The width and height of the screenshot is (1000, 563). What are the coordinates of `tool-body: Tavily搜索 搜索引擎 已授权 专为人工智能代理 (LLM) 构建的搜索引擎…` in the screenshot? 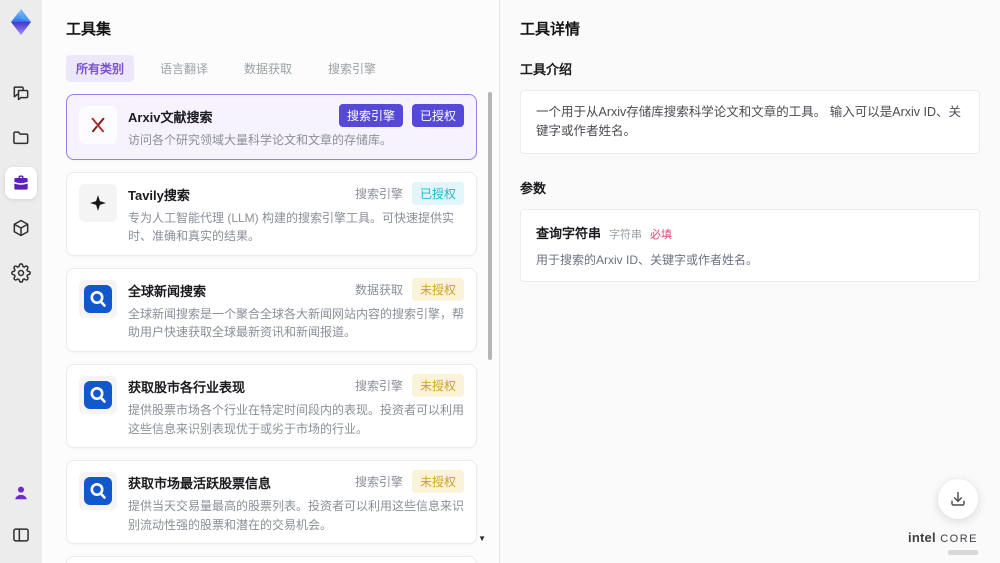 It's located at (296, 213).